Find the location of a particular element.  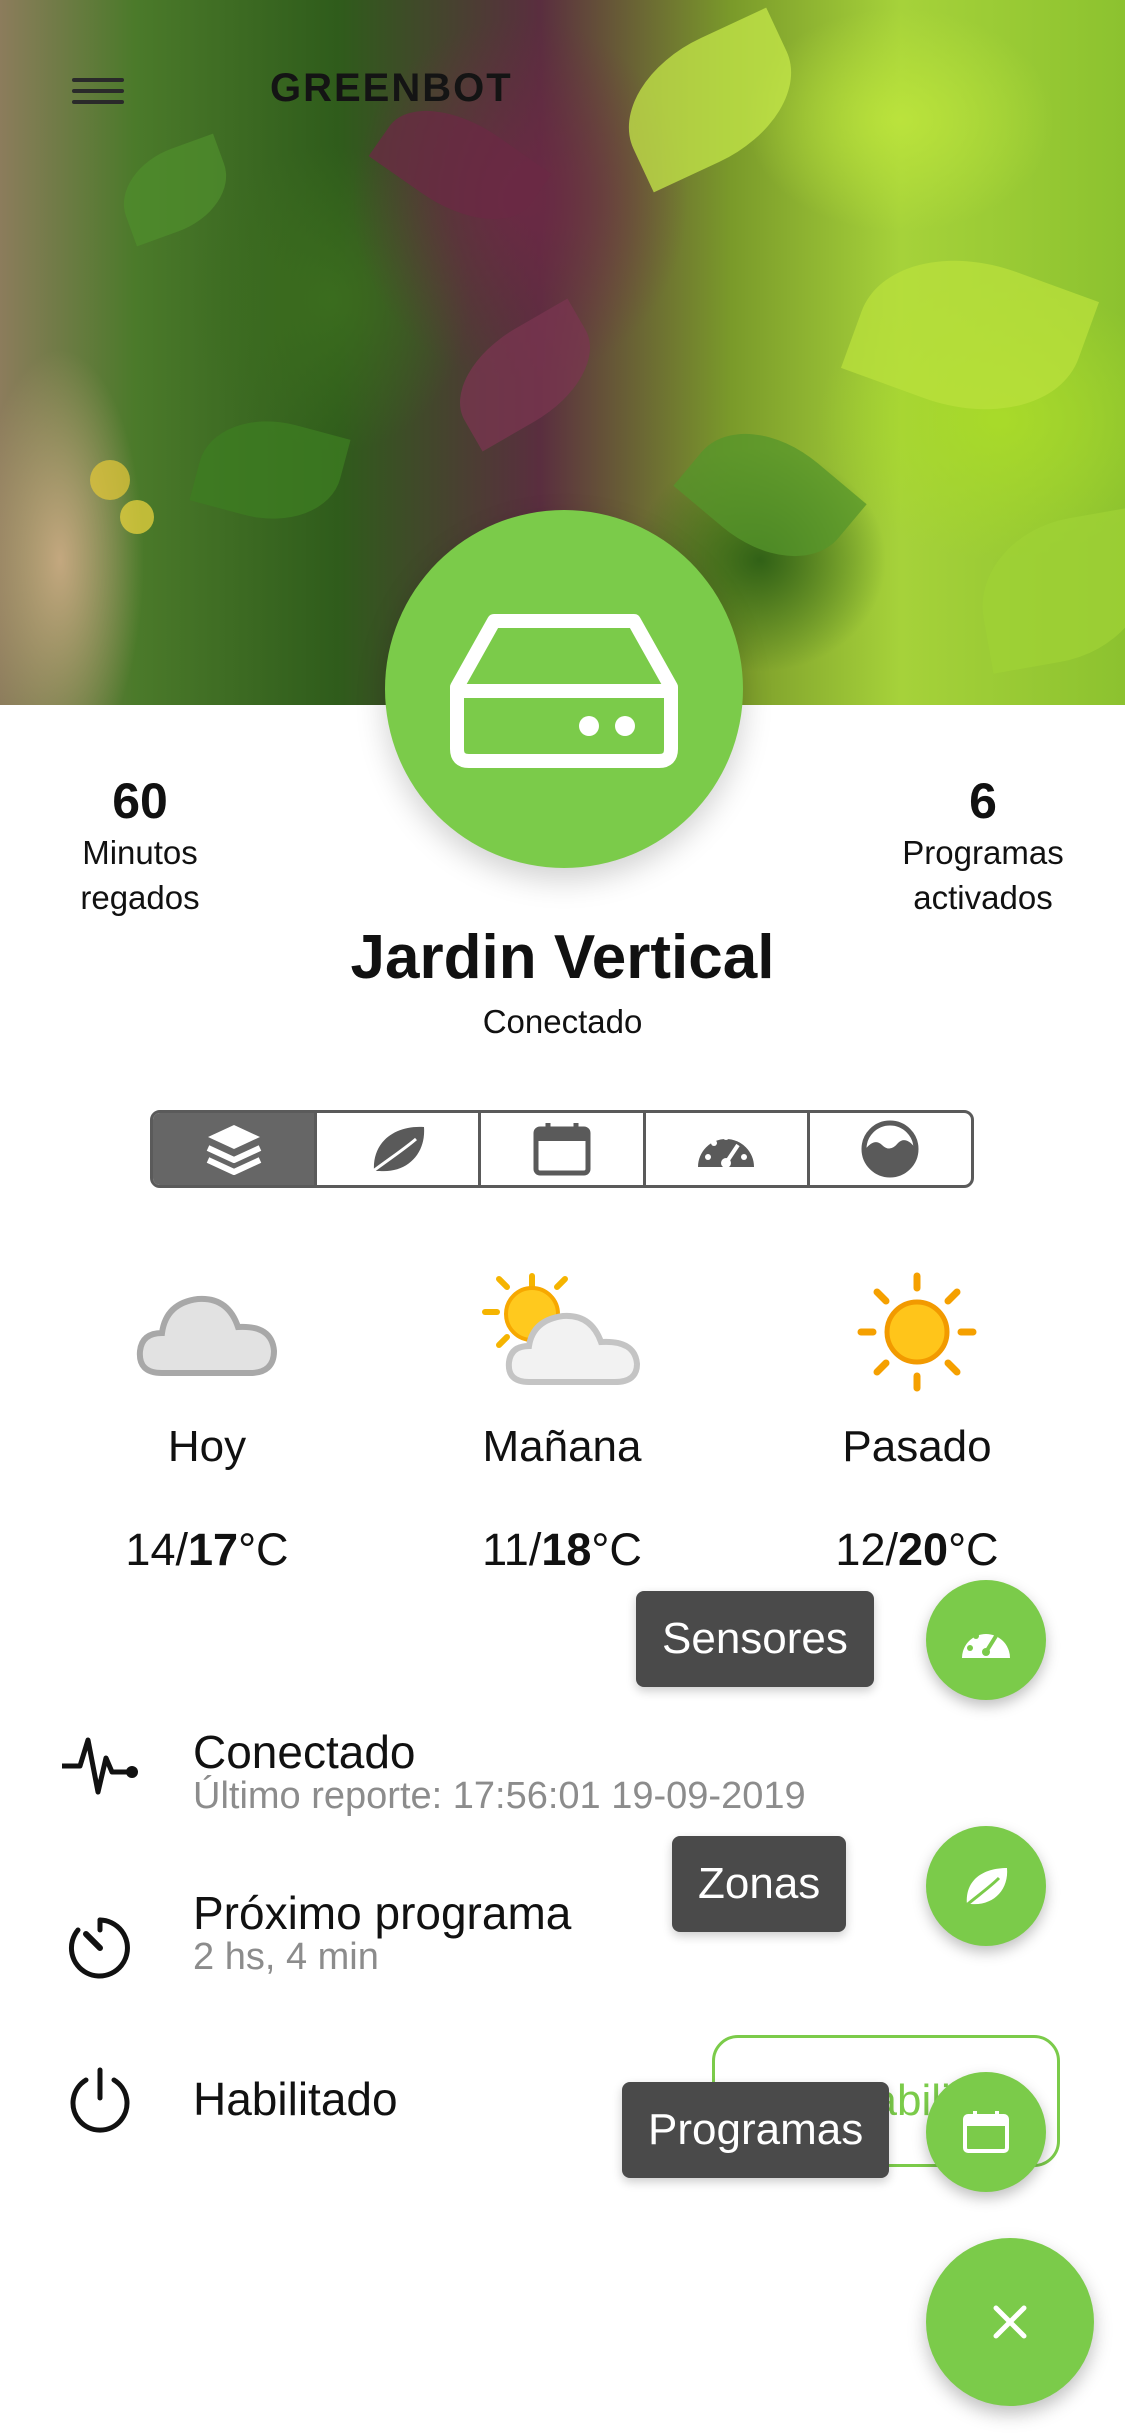

timer-icon is located at coordinates (99, 1948).